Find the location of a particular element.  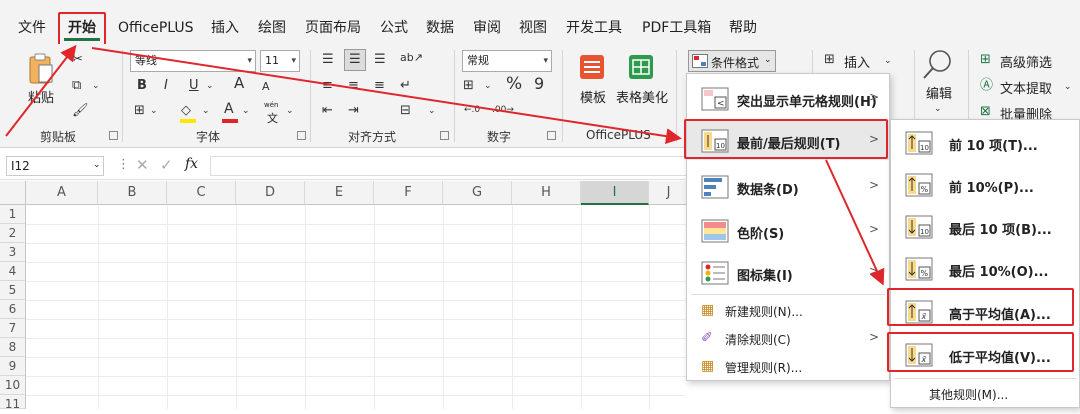

arrow-to-top-bottom-rules is located at coordinates (386, 96).